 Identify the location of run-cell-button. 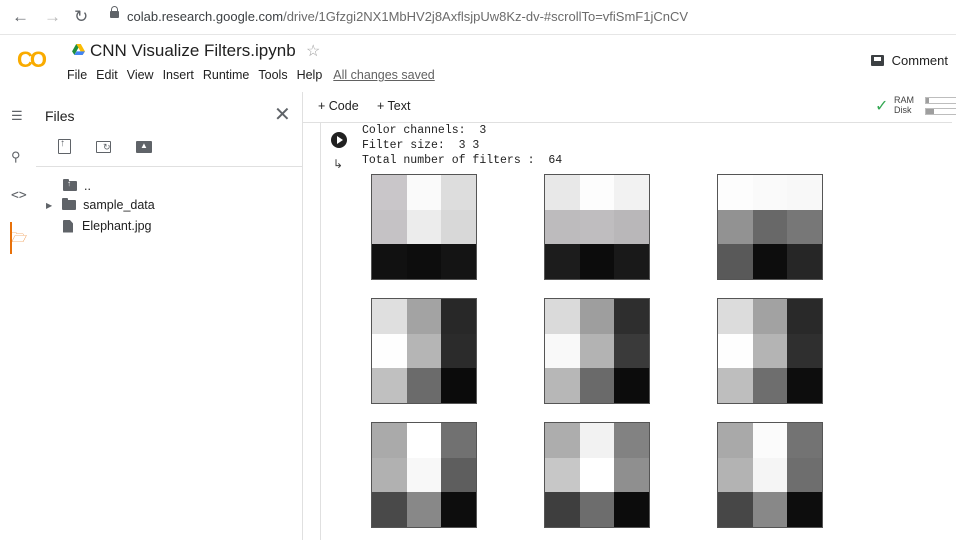
(339, 140).